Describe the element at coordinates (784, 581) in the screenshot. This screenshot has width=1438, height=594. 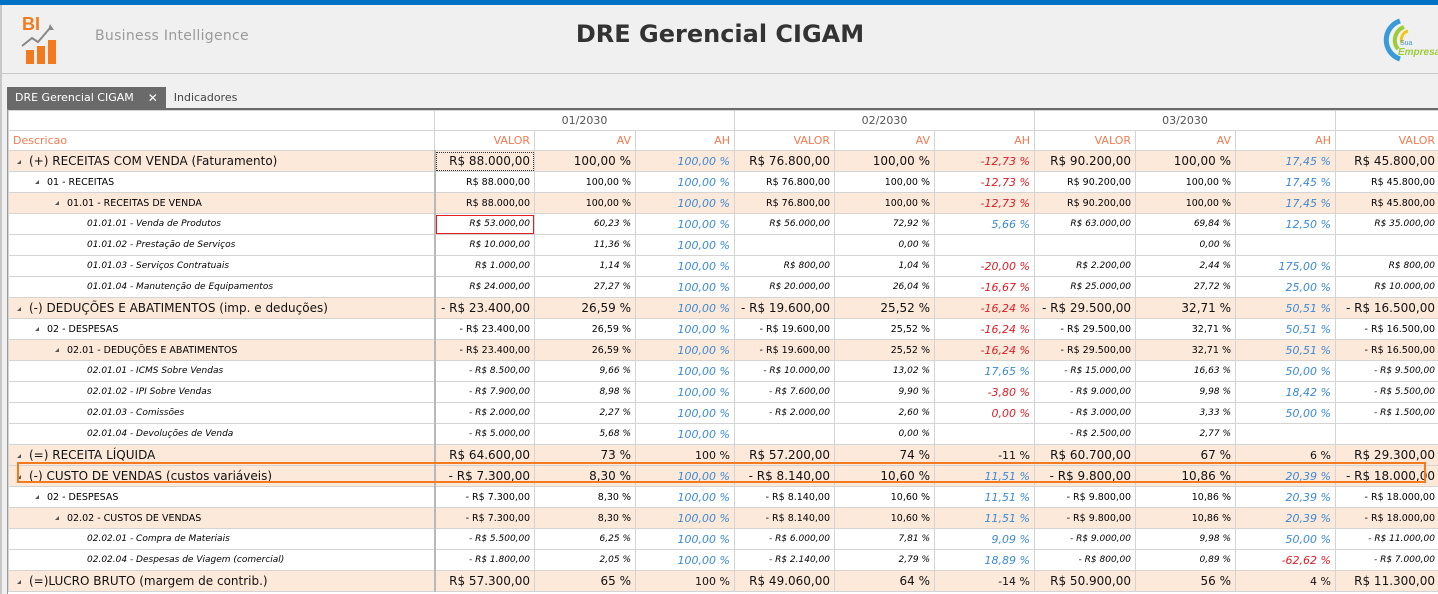
I see `cell-valor: R$ 49.060,00` at that location.